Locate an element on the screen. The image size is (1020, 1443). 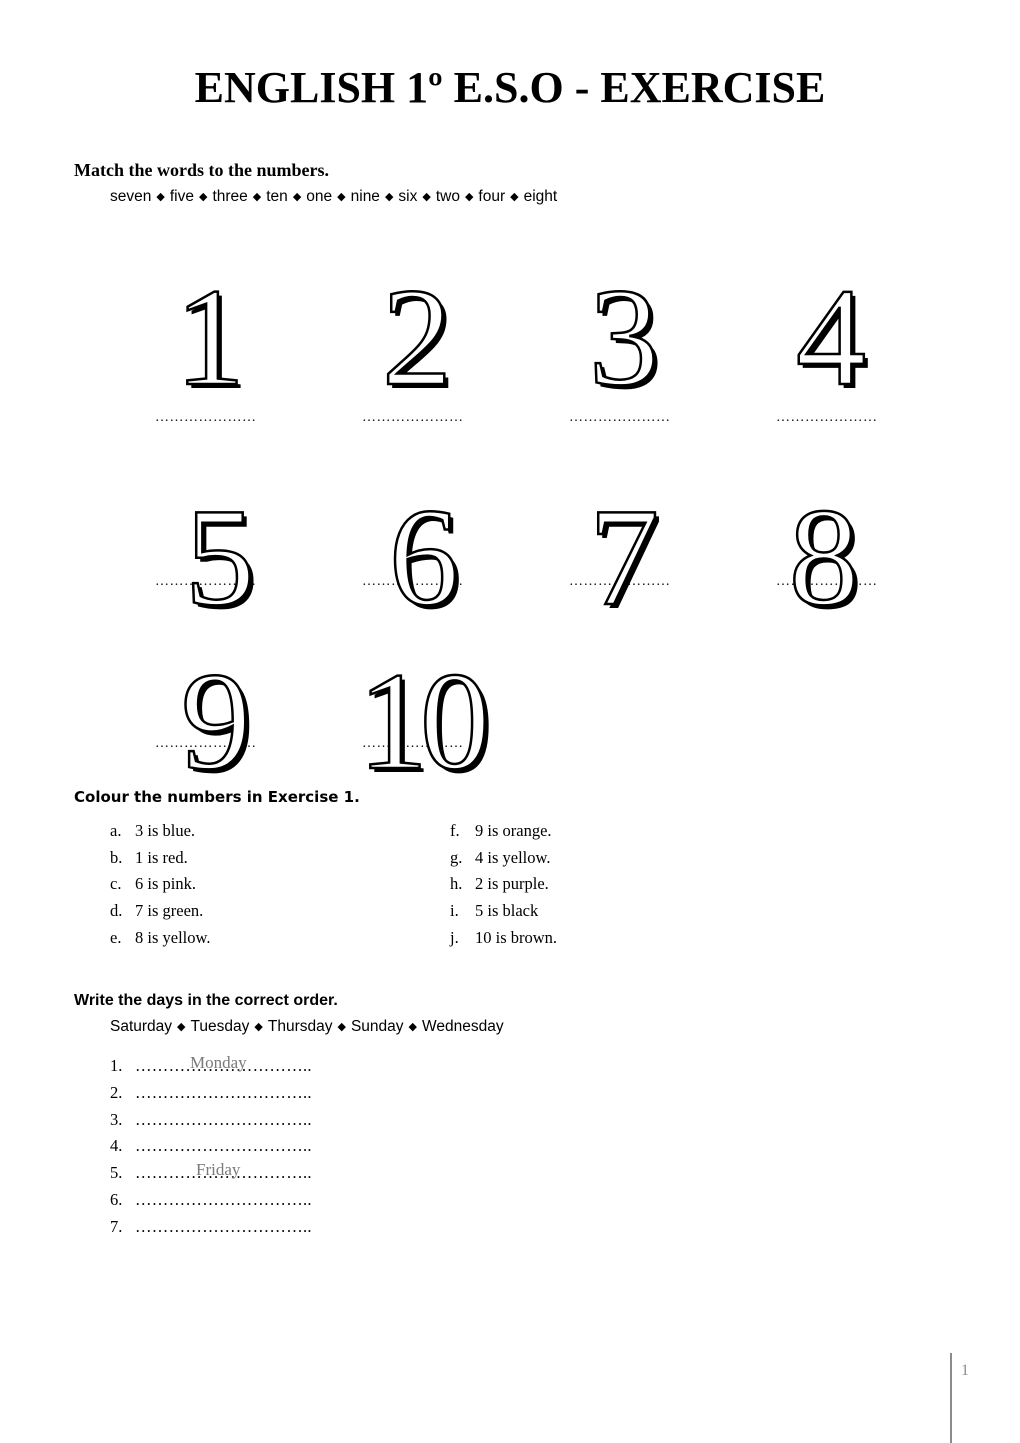
list-item: 6.………………………….. is located at coordinates (211, 1199).